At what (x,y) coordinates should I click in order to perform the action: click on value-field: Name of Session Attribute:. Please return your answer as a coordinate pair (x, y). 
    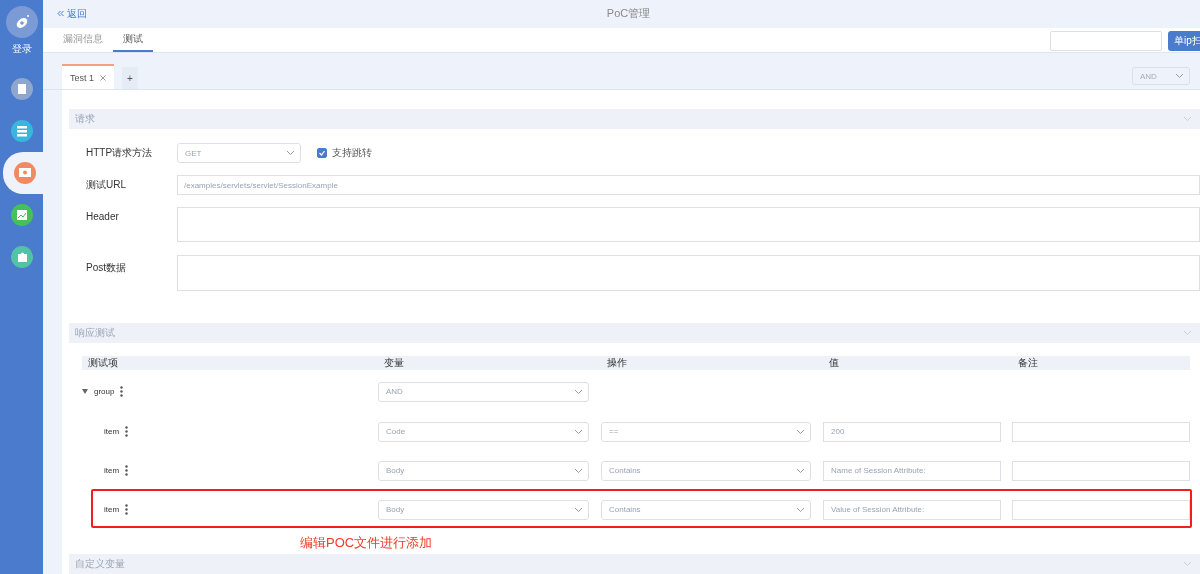
    Looking at the image, I should click on (912, 470).